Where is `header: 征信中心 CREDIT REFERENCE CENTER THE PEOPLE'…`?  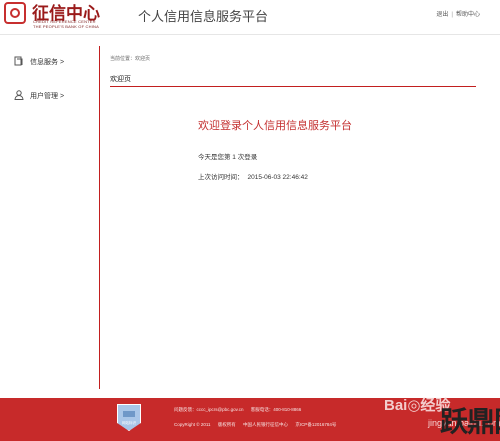 header: 征信中心 CREDIT REFERENCE CENTER THE PEOPLE'… is located at coordinates (250, 14).